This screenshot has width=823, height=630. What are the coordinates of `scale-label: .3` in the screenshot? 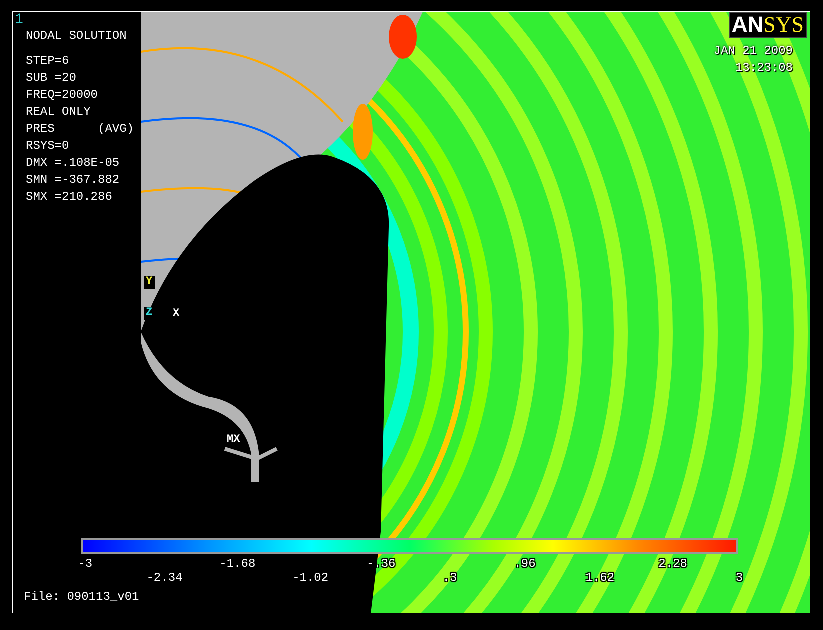 It's located at (450, 578).